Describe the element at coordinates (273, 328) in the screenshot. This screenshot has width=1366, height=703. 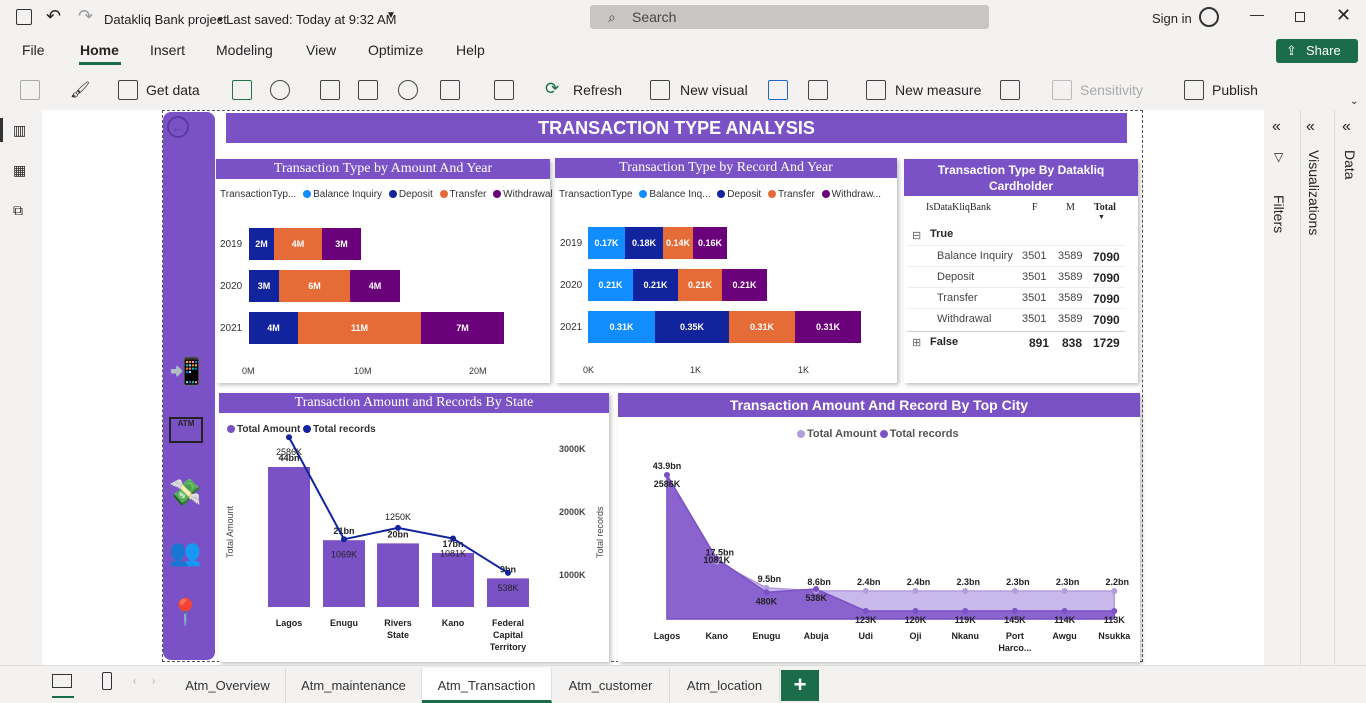
I see `bar-deposit: 4M` at that location.